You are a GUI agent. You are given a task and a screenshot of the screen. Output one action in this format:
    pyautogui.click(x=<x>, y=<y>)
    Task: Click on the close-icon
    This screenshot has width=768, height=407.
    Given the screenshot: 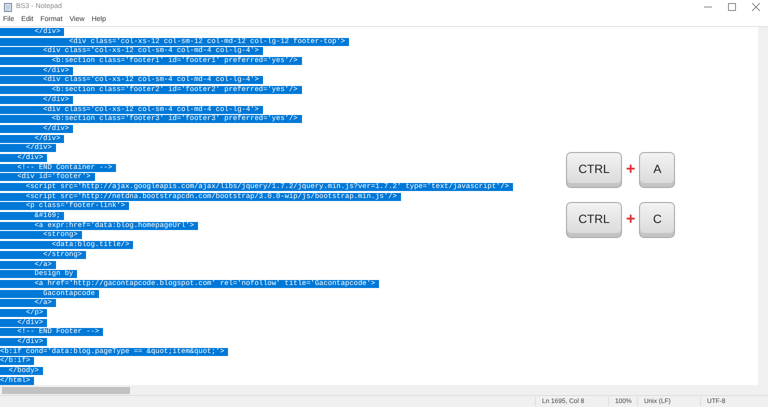 What is the action you would take?
    pyautogui.click(x=756, y=7)
    